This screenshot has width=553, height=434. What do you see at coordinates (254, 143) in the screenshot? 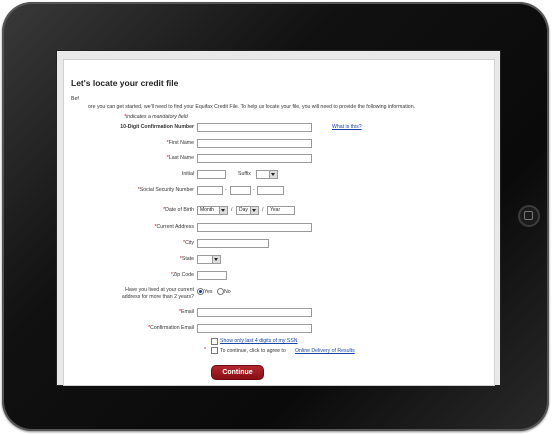
I see `first-name-input` at bounding box center [254, 143].